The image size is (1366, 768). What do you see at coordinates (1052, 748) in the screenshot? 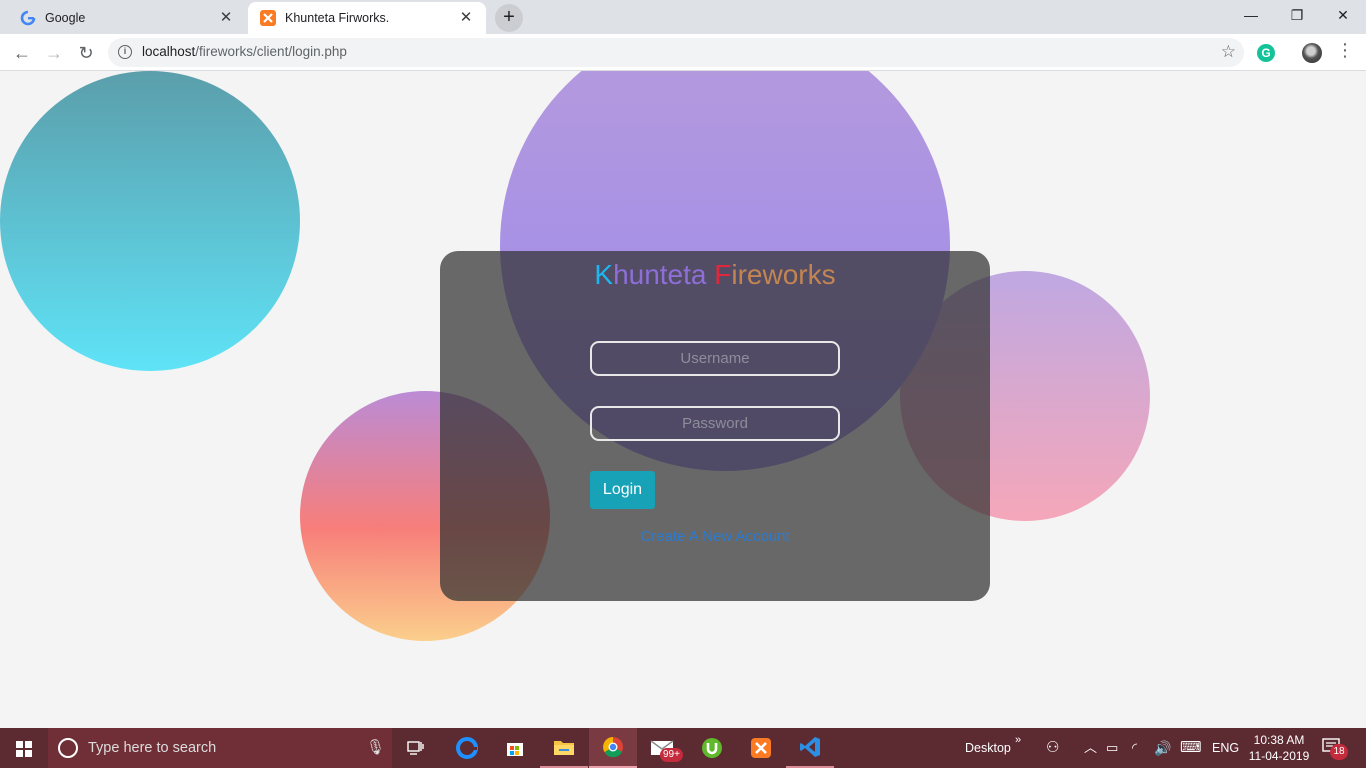
I see `people-icon: ⚇` at bounding box center [1052, 748].